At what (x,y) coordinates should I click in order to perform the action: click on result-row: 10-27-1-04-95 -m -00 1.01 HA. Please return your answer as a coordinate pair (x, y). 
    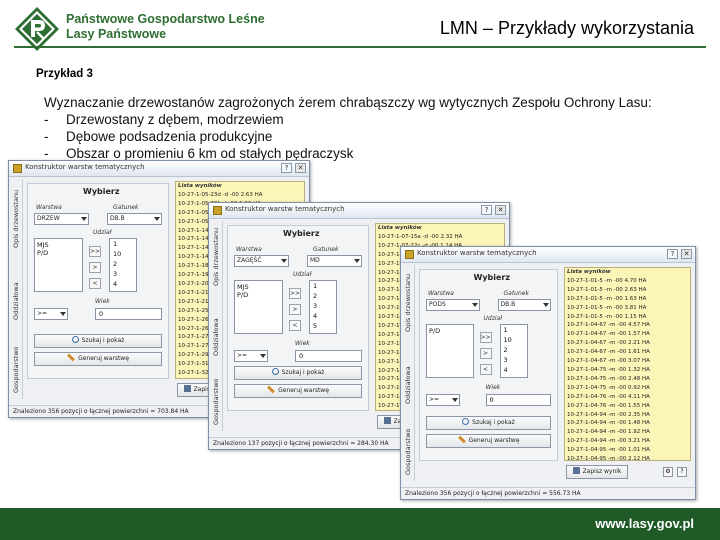
    Looking at the image, I should click on (628, 450).